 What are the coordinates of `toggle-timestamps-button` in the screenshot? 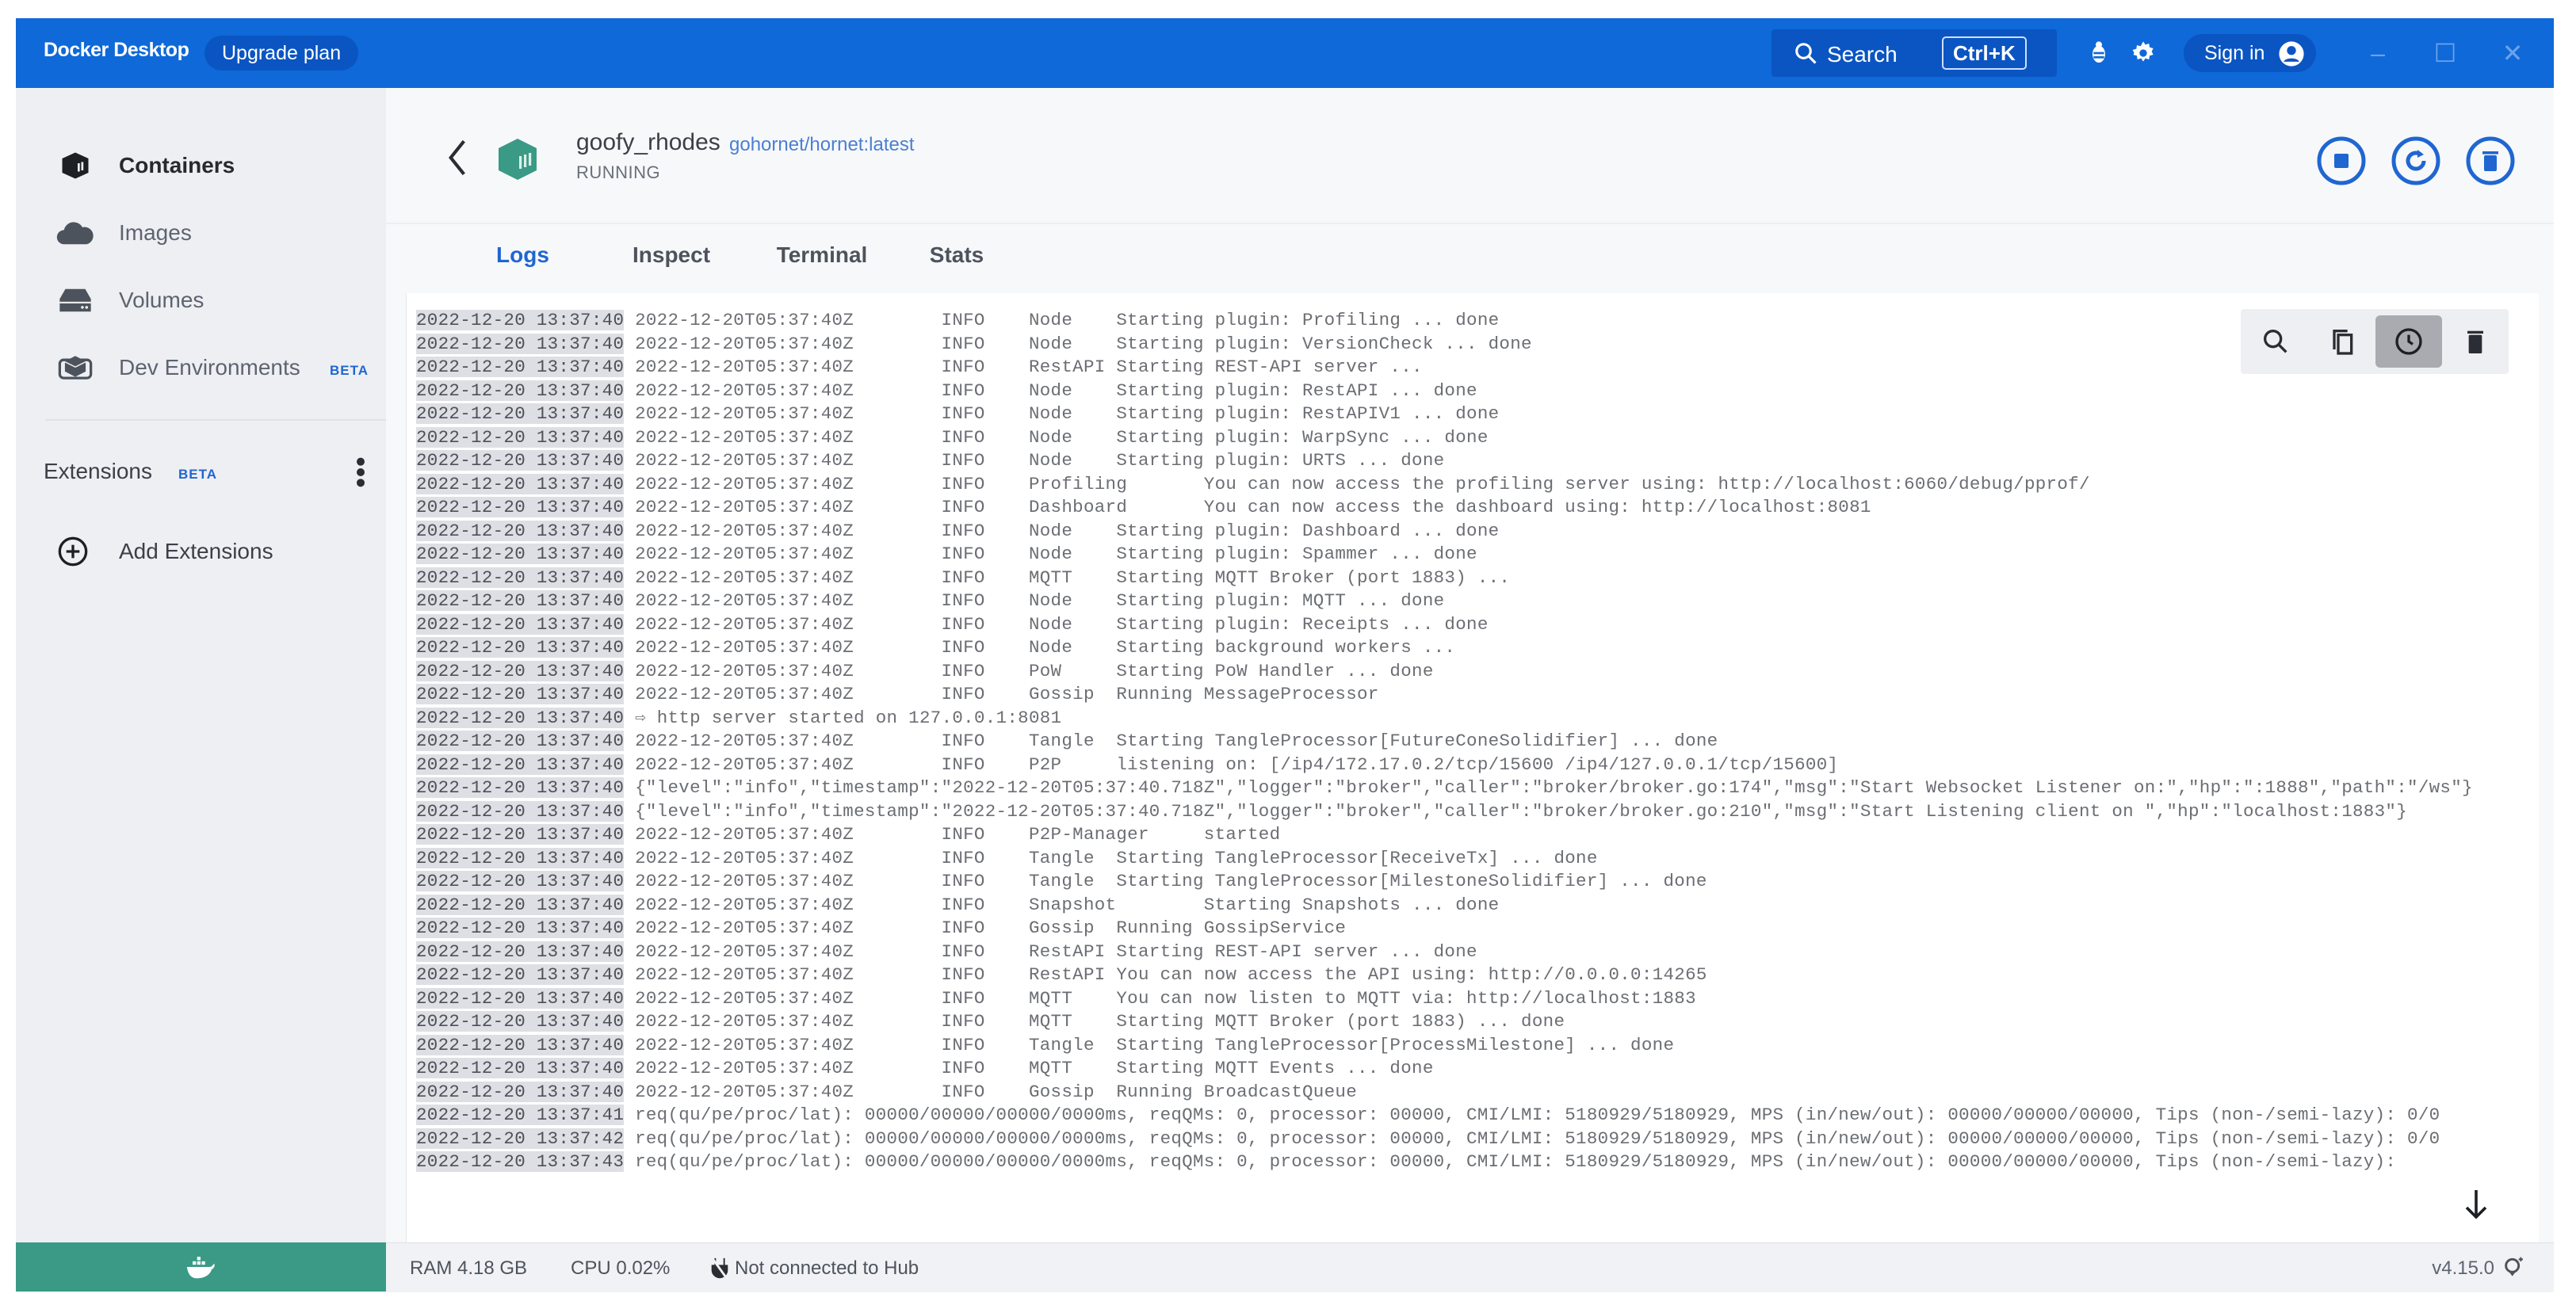 It's located at (2408, 341).